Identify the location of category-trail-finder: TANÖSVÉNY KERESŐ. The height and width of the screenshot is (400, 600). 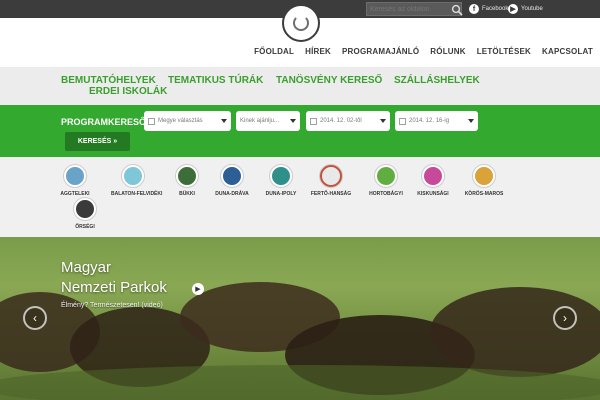
(329, 80).